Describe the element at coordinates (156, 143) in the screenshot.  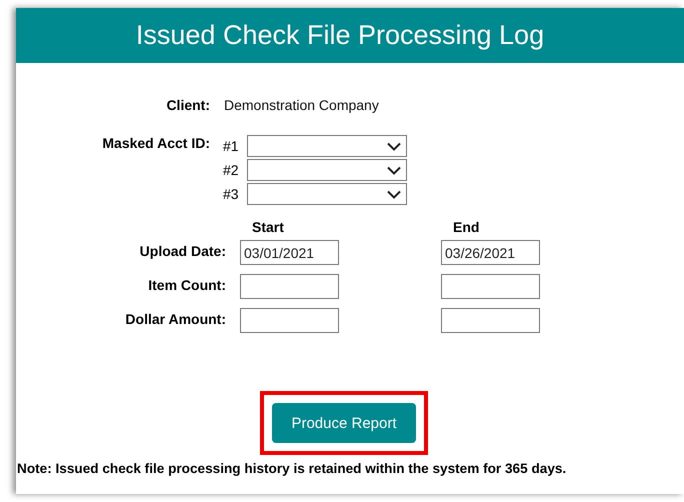
I see `field-label: Masked Acct ID:` at that location.